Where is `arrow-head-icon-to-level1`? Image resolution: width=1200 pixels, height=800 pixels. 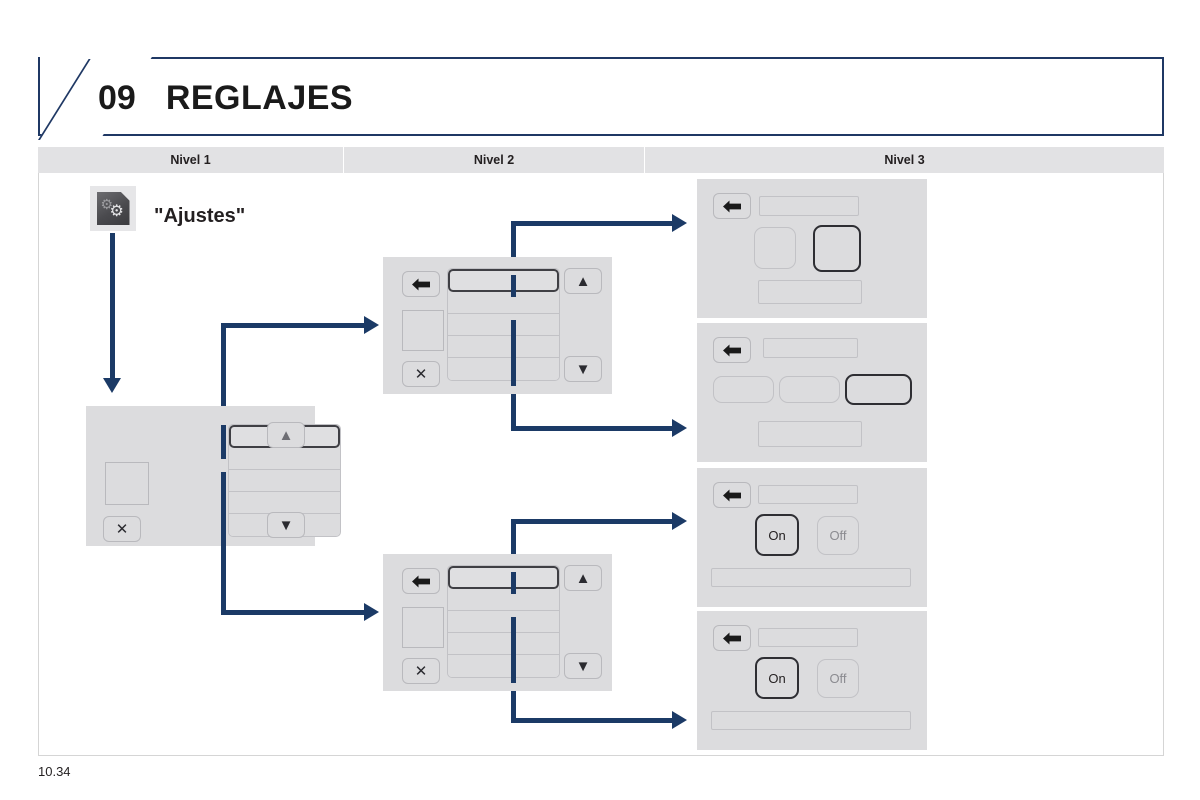
arrow-head-icon-to-level1 is located at coordinates (112, 385).